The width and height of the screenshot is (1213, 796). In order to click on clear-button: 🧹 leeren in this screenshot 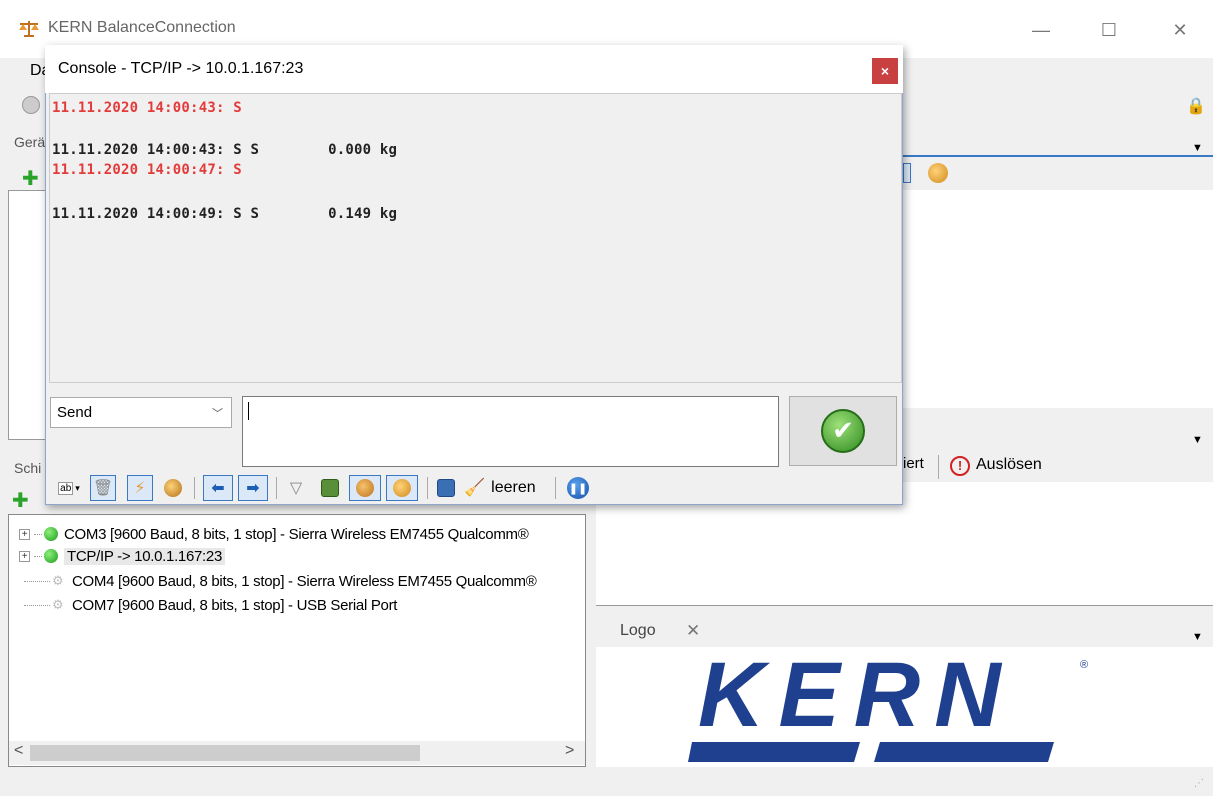, I will do `click(505, 488)`.